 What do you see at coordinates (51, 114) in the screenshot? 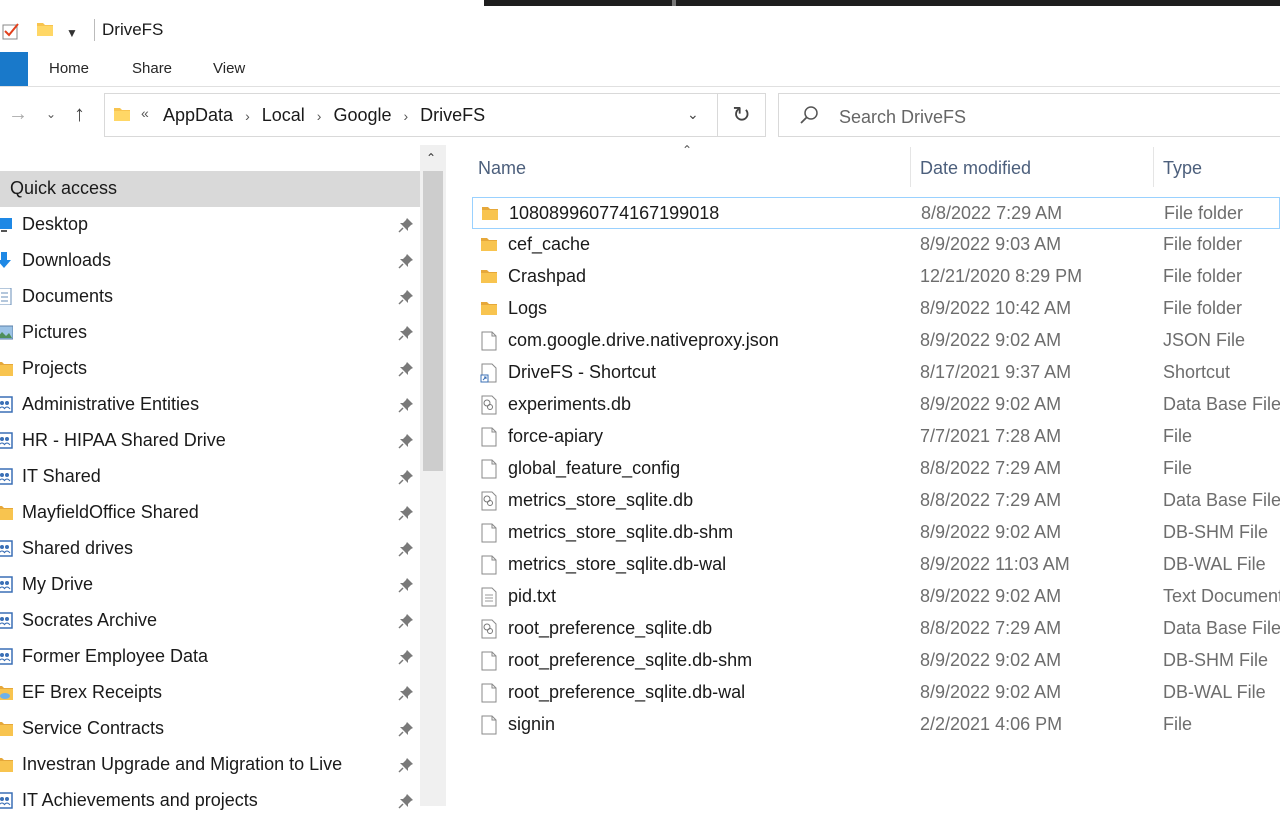
I see `recent-locations-chevron-icon: ⌄` at bounding box center [51, 114].